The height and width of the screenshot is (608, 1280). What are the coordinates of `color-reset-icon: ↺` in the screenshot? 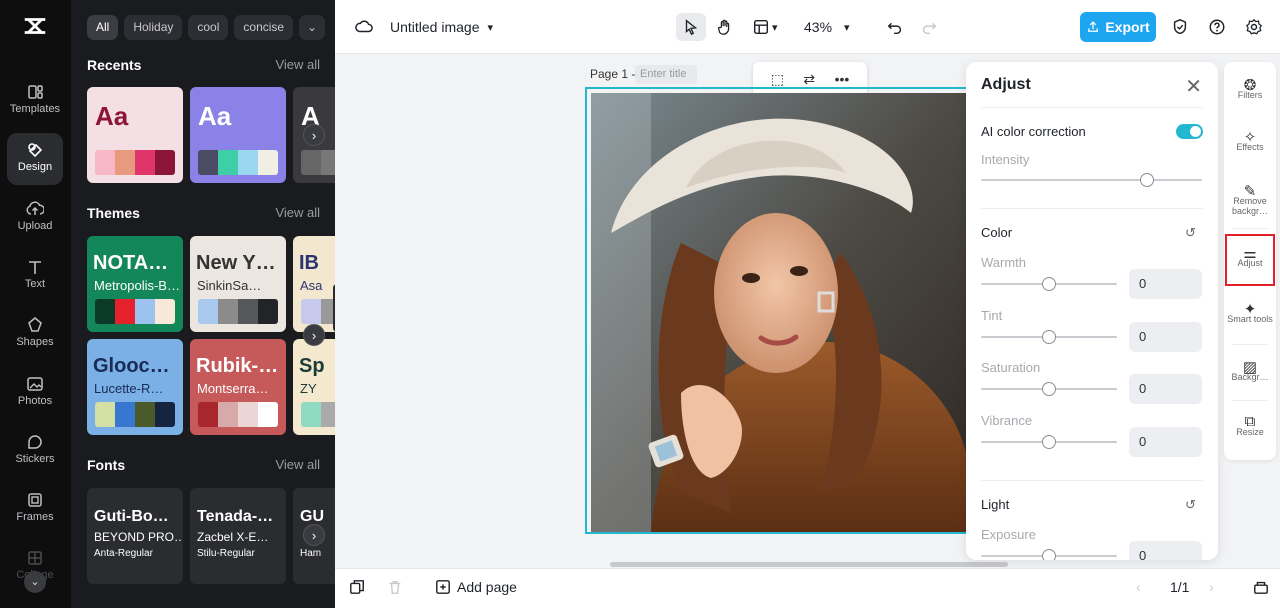 It's located at (1190, 233).